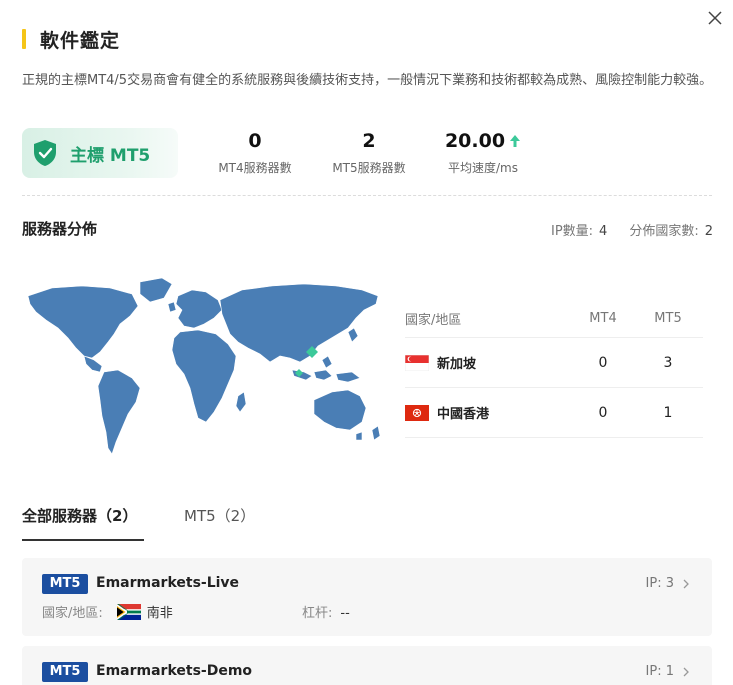  I want to click on tab-all-servers: 全部服務器（2）, so click(83, 523).